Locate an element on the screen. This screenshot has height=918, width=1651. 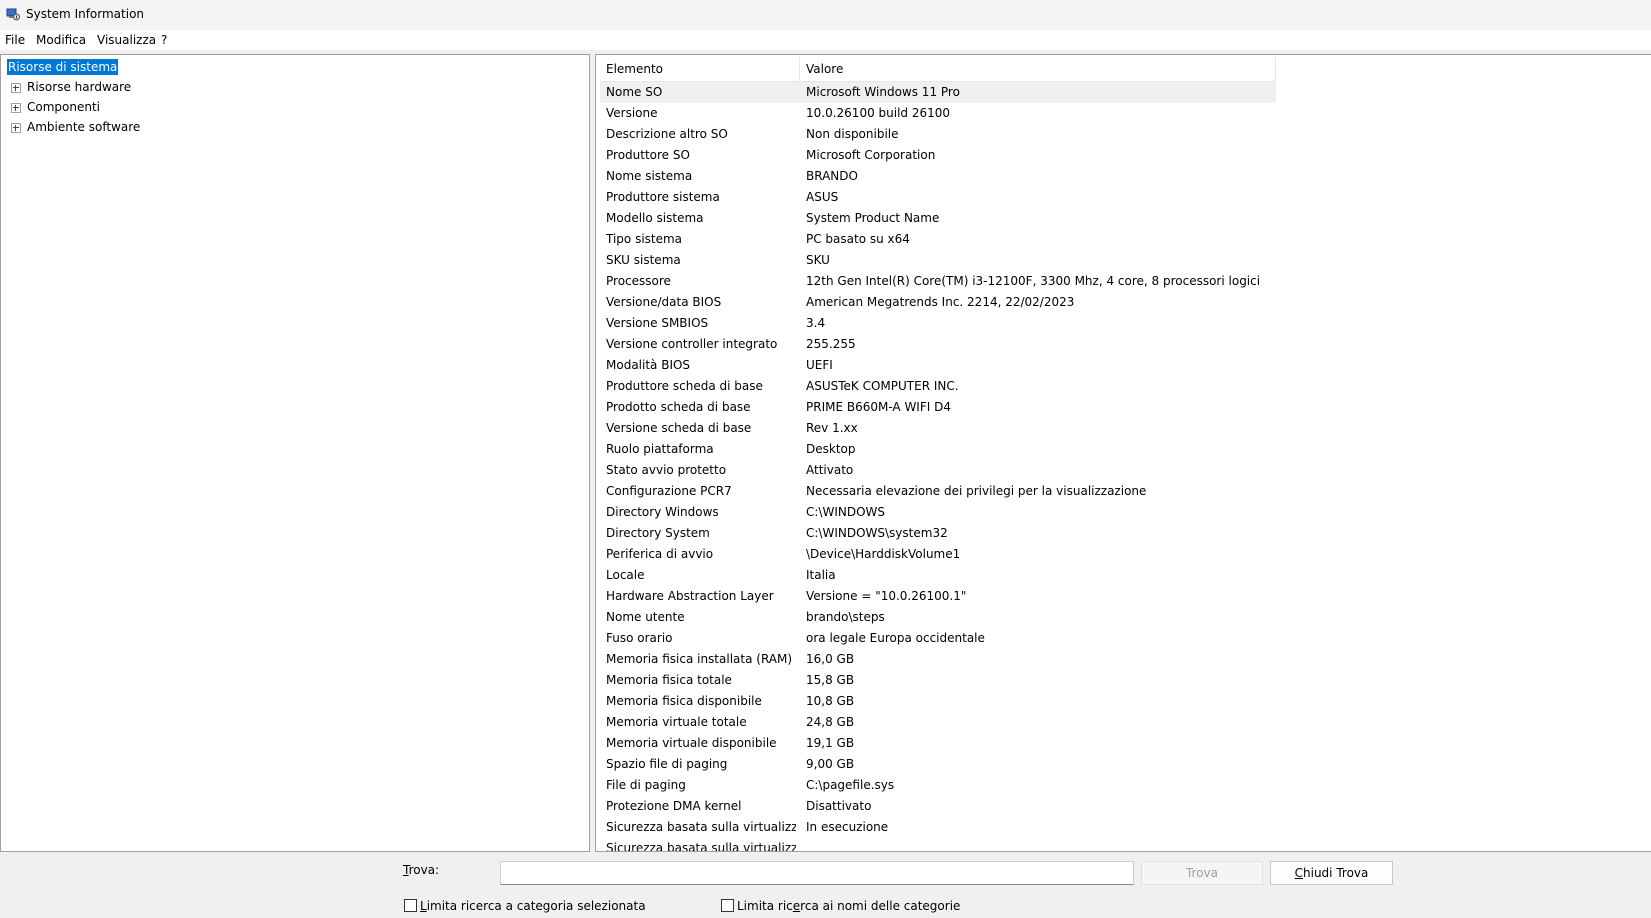
table-row: Versione scheda di base Rev 1.xx is located at coordinates (1120, 428).